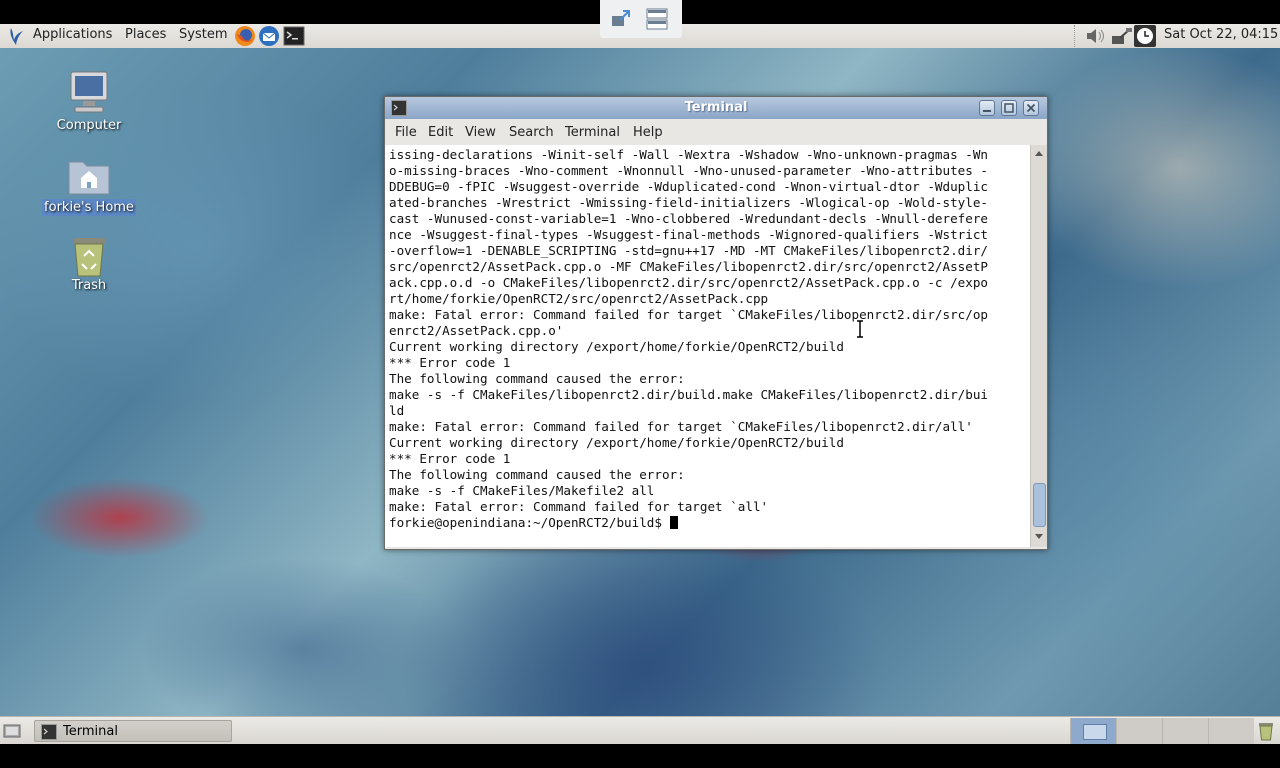 The width and height of the screenshot is (1280, 768). What do you see at coordinates (657, 19) in the screenshot?
I see `window-mode-icon` at bounding box center [657, 19].